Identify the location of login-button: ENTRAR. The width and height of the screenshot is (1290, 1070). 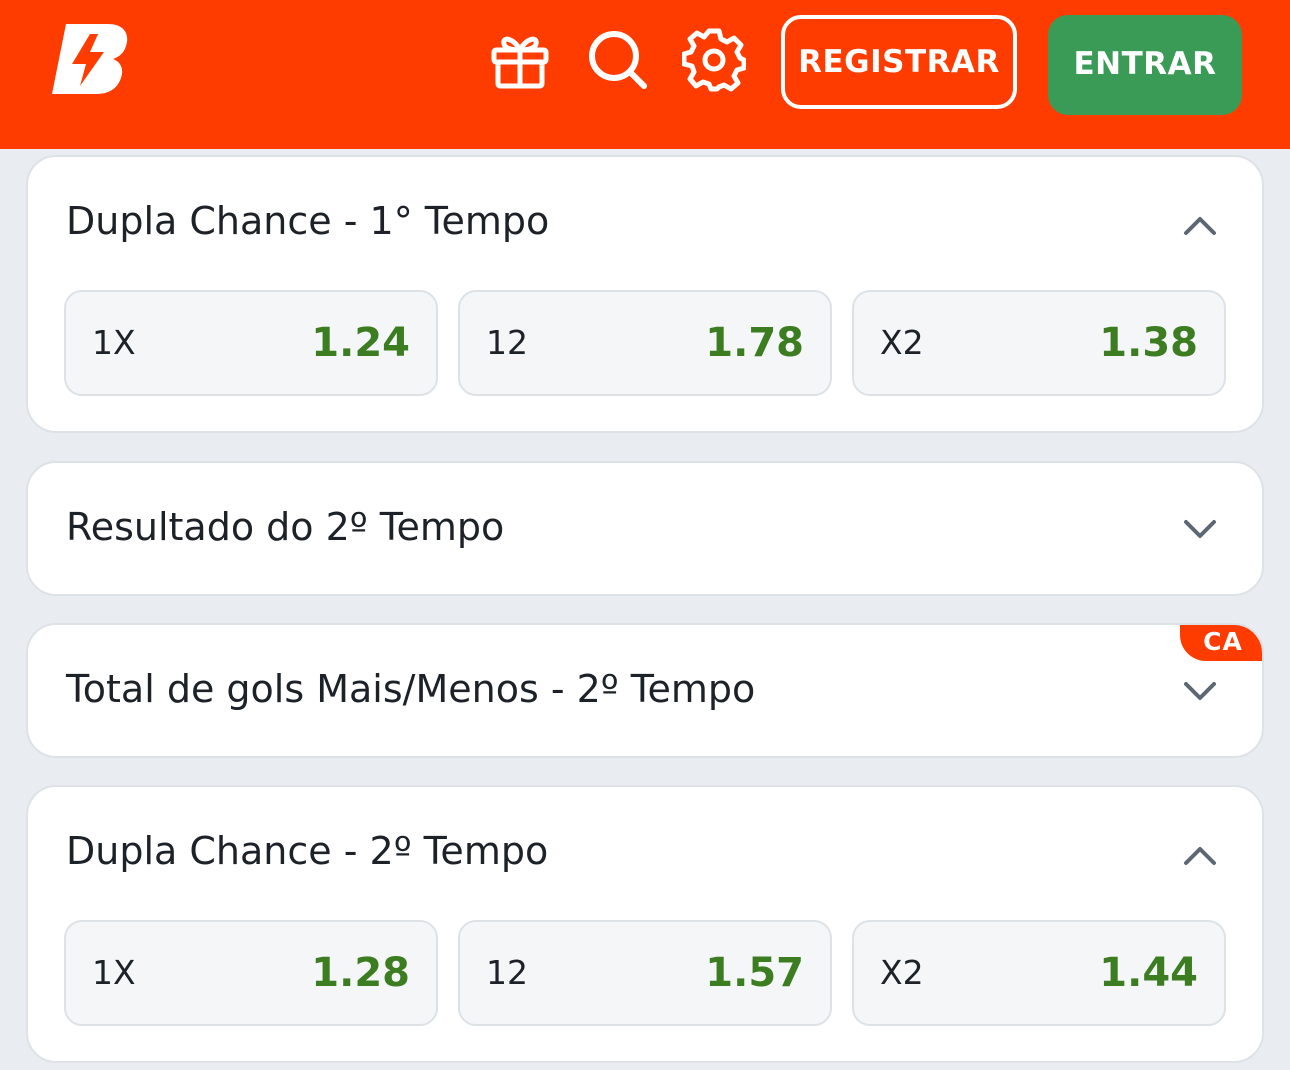
(1145, 65).